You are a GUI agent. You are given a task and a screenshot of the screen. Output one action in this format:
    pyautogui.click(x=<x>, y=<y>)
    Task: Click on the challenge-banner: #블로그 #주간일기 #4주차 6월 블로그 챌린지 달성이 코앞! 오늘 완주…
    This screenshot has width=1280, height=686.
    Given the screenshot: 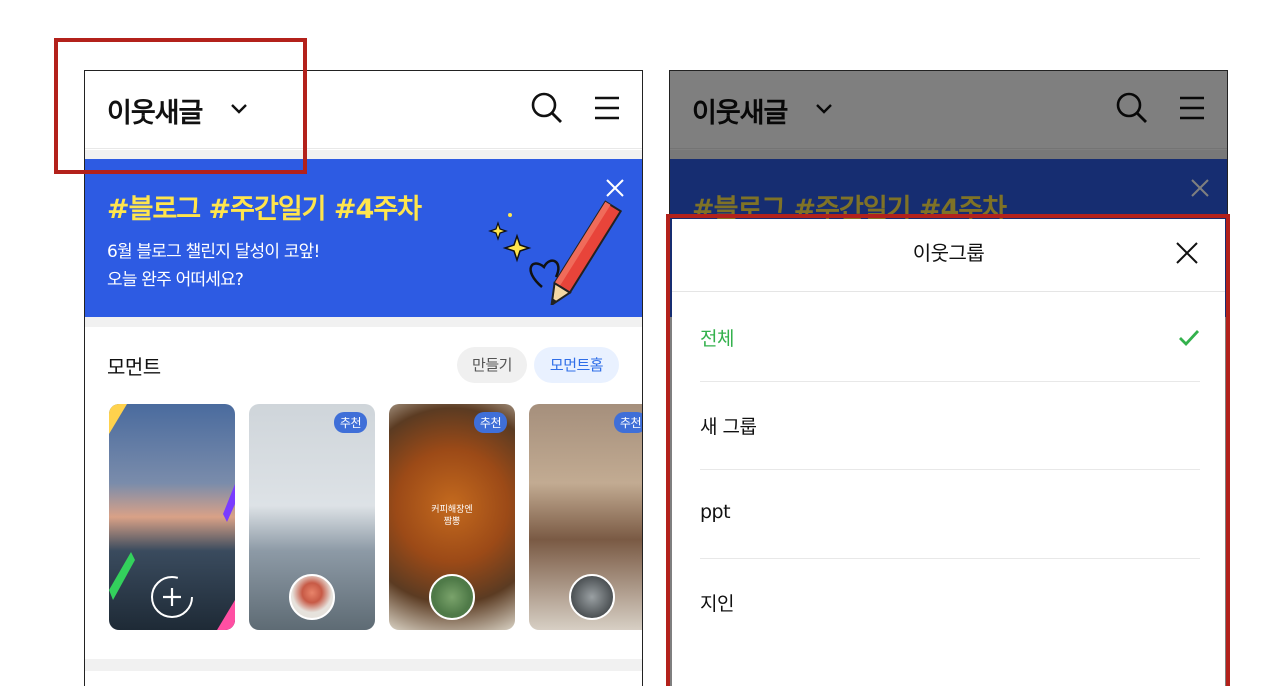 What is the action you would take?
    pyautogui.click(x=363, y=238)
    